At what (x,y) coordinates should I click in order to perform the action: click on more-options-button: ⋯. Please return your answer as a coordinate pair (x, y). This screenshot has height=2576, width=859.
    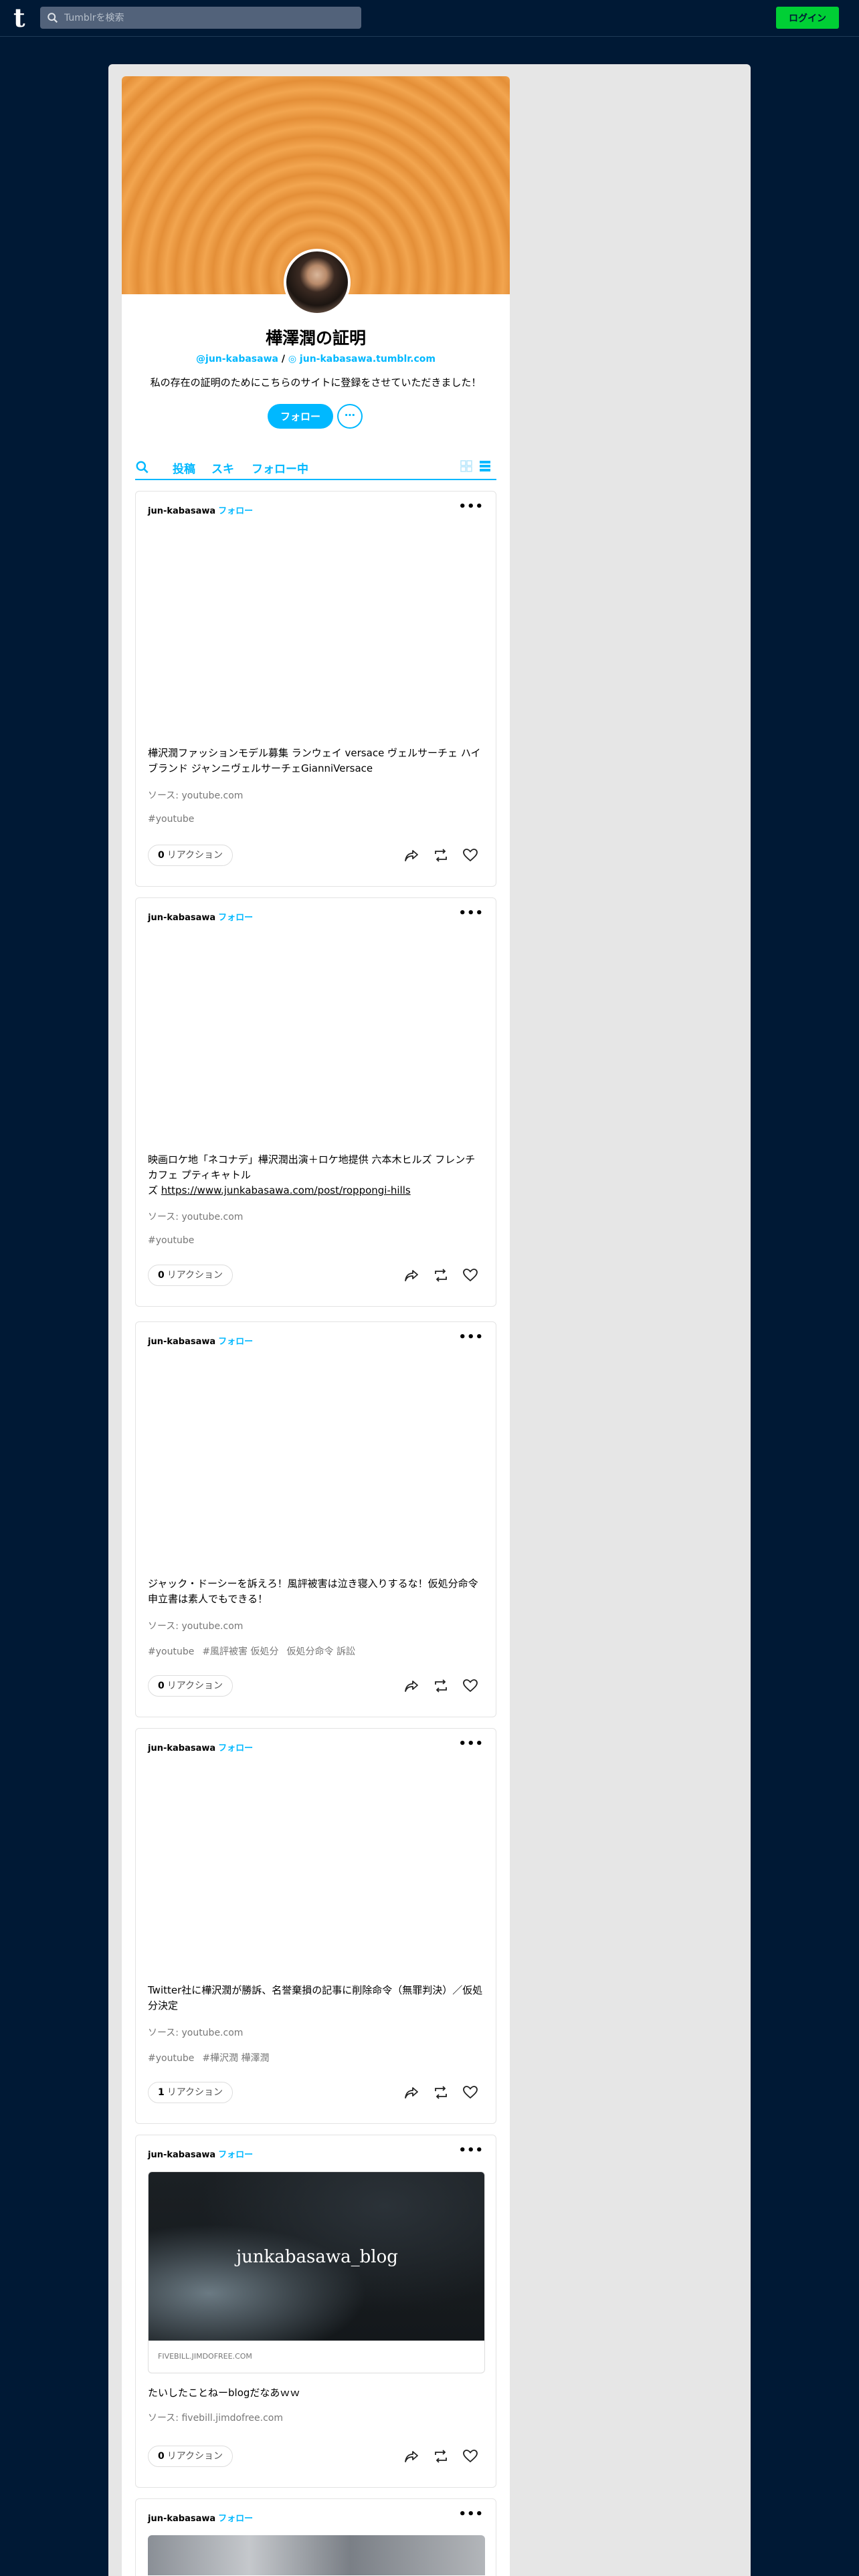
    Looking at the image, I should click on (350, 416).